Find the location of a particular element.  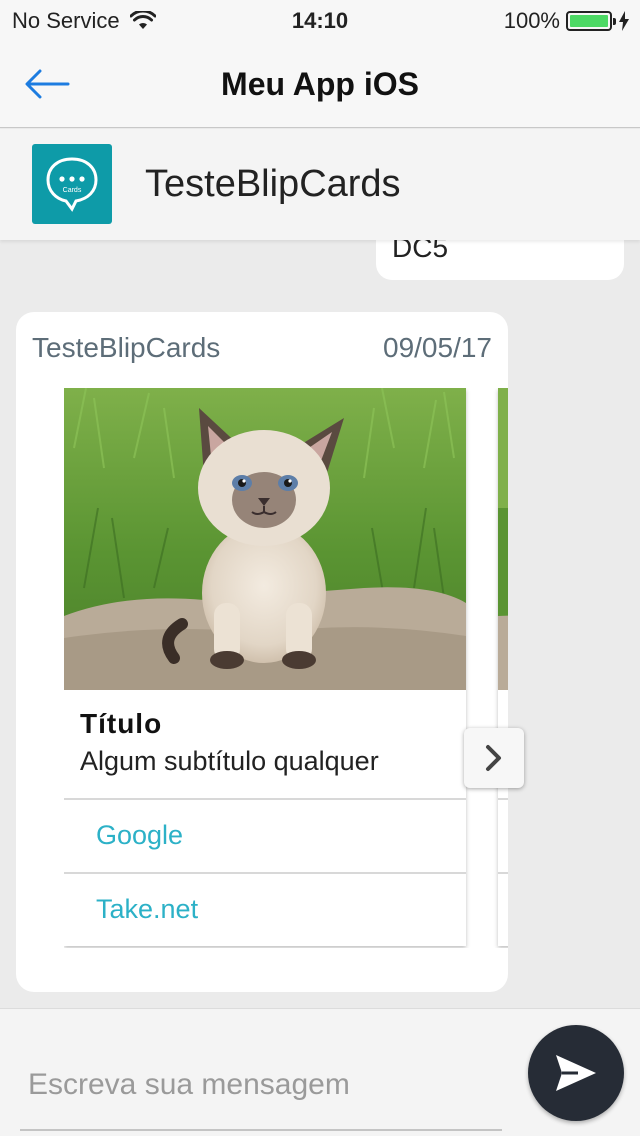

message-input is located at coordinates (261, 1086).